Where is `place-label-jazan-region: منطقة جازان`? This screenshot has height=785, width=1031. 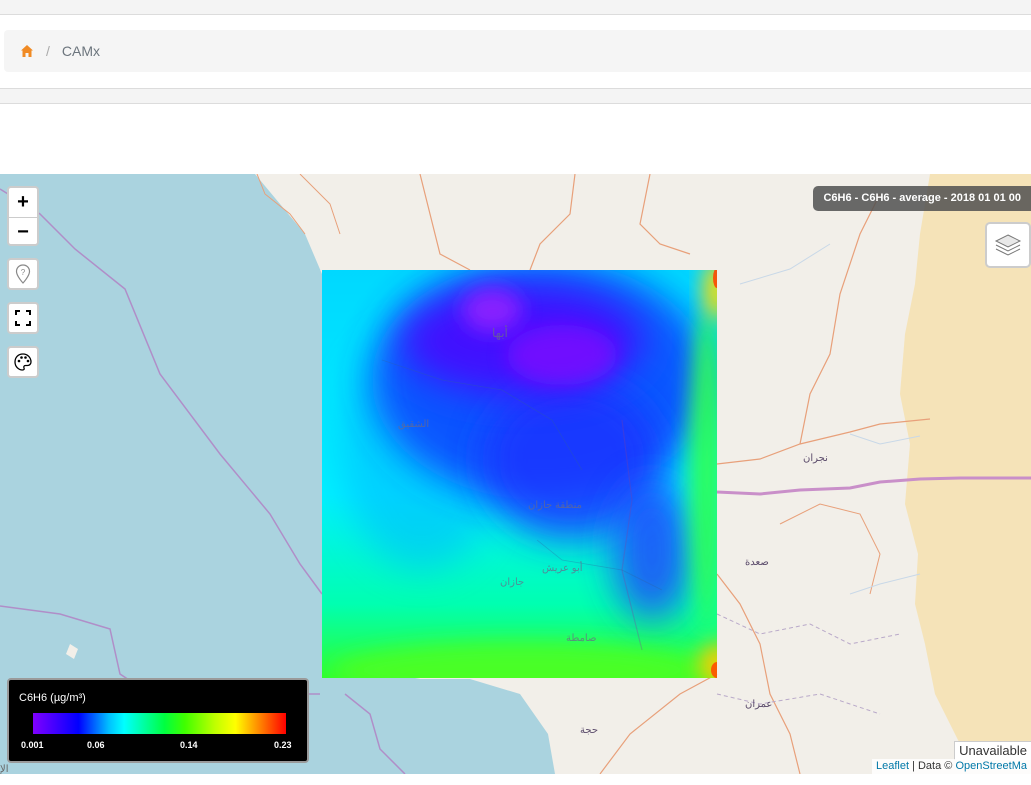 place-label-jazan-region: منطقة جازان is located at coordinates (555, 505).